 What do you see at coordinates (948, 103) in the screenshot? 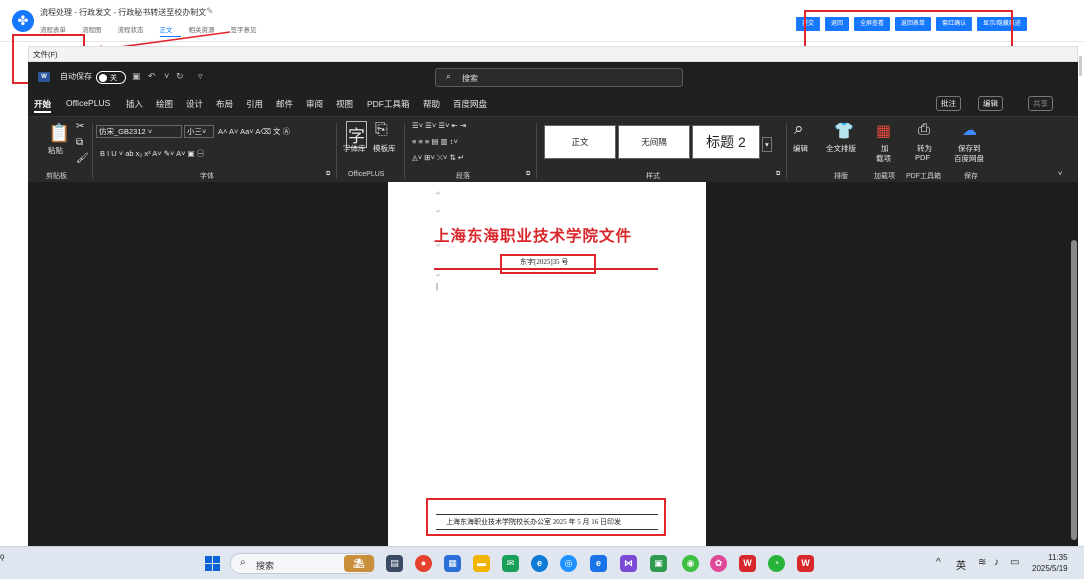
I see `comments-button: 批注` at bounding box center [948, 103].